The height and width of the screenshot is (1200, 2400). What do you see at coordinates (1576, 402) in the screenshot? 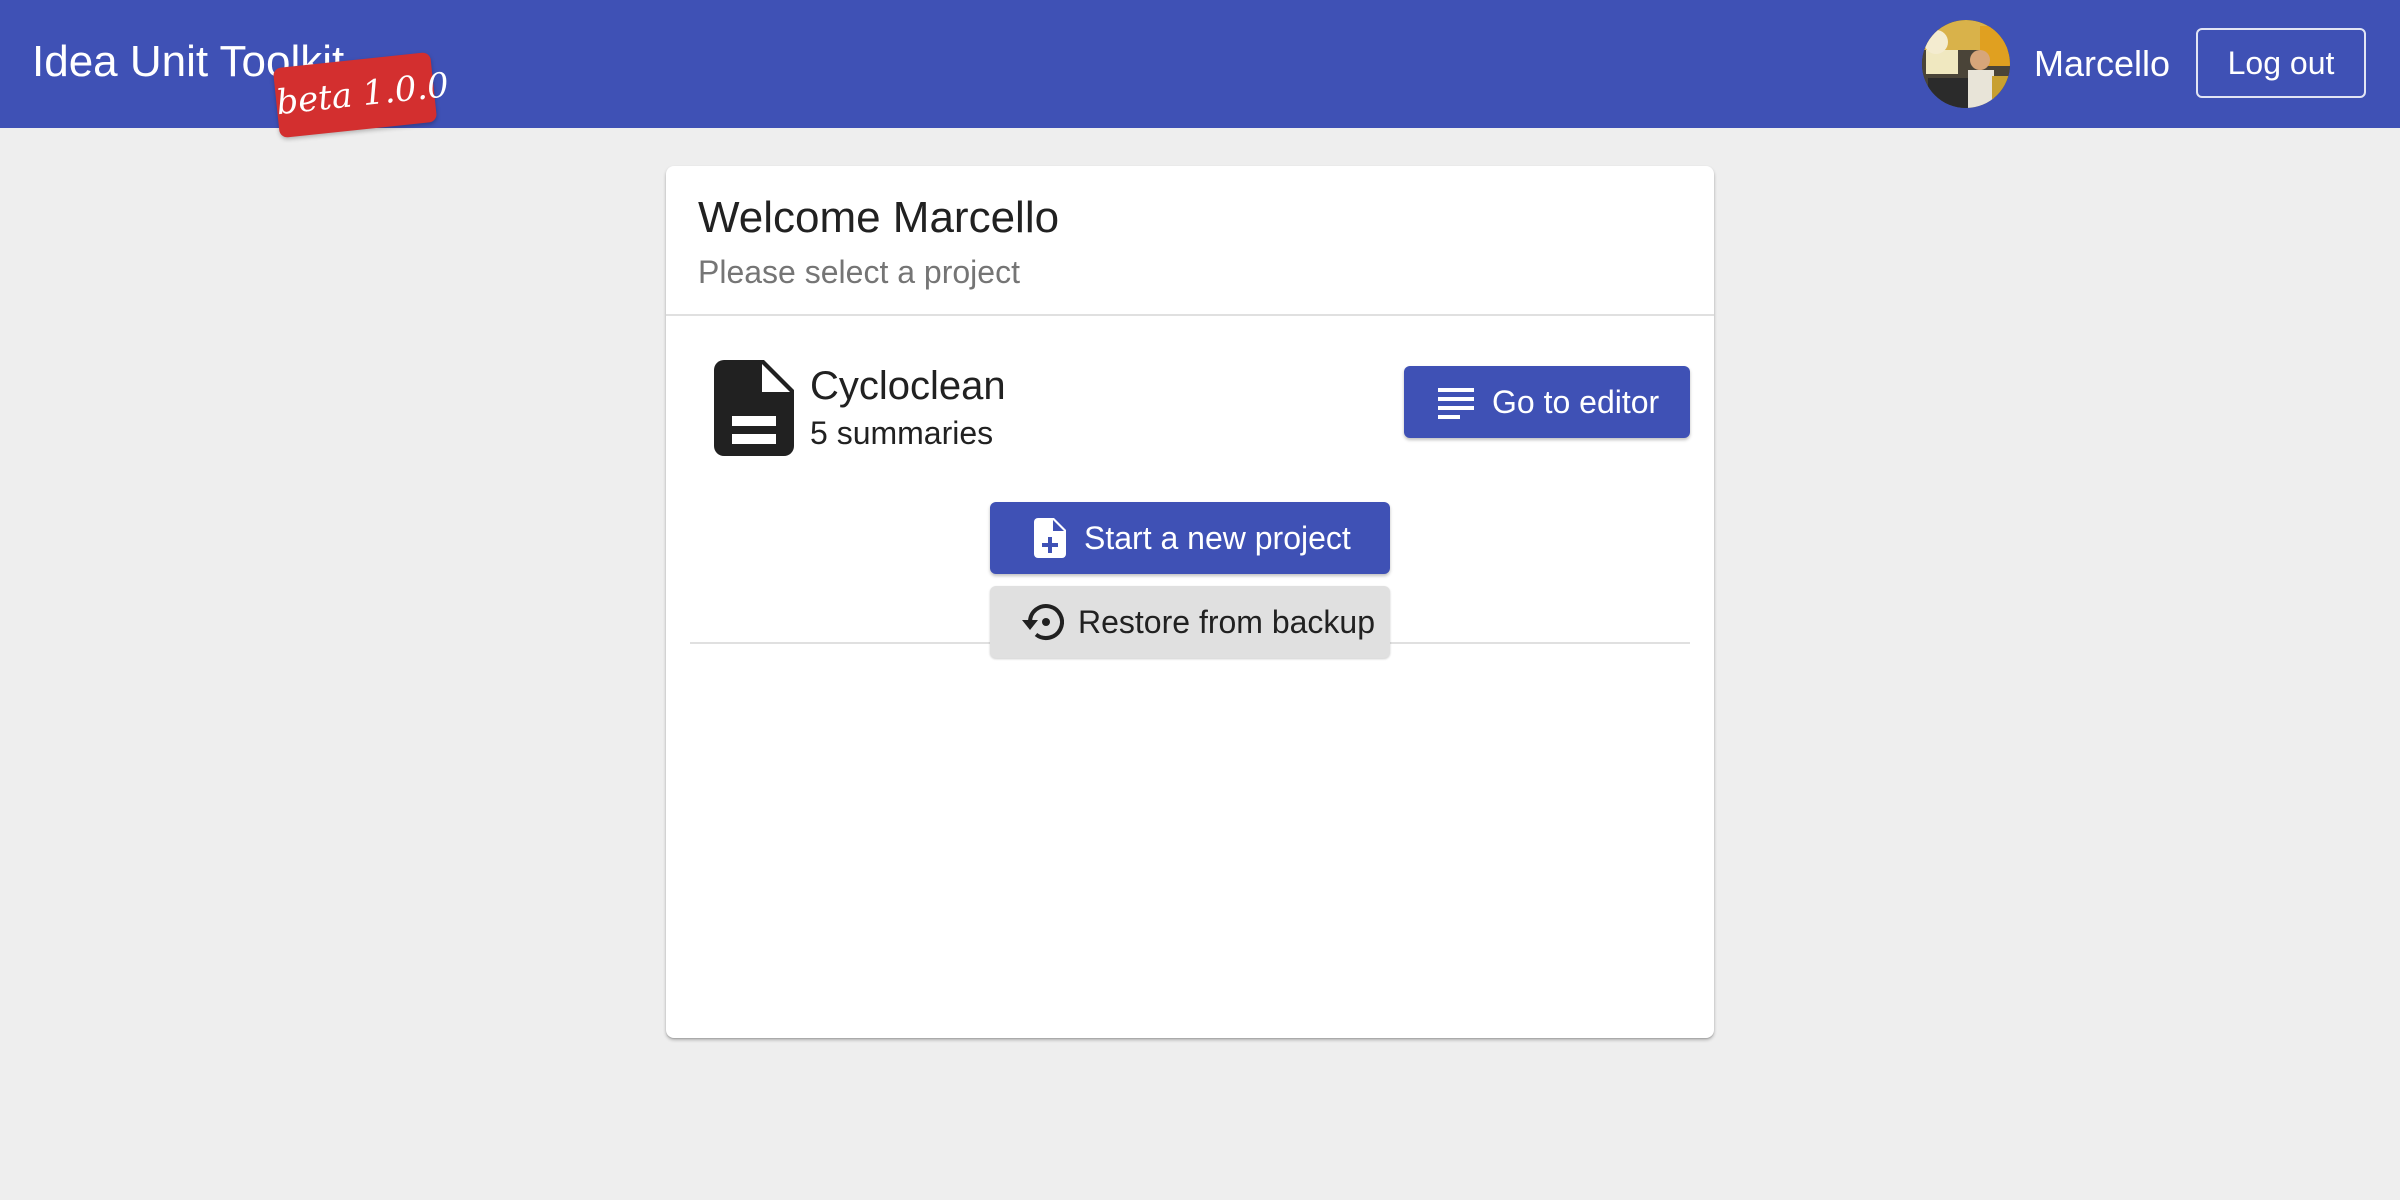
I see `go-to-editor-label: Go to editor` at bounding box center [1576, 402].